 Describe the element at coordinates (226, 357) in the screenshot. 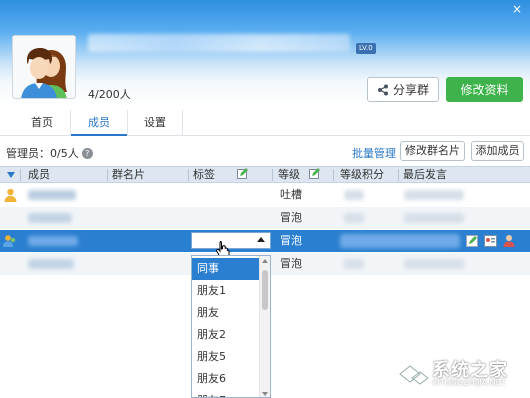

I see `dropdown-option: 朋友5` at that location.